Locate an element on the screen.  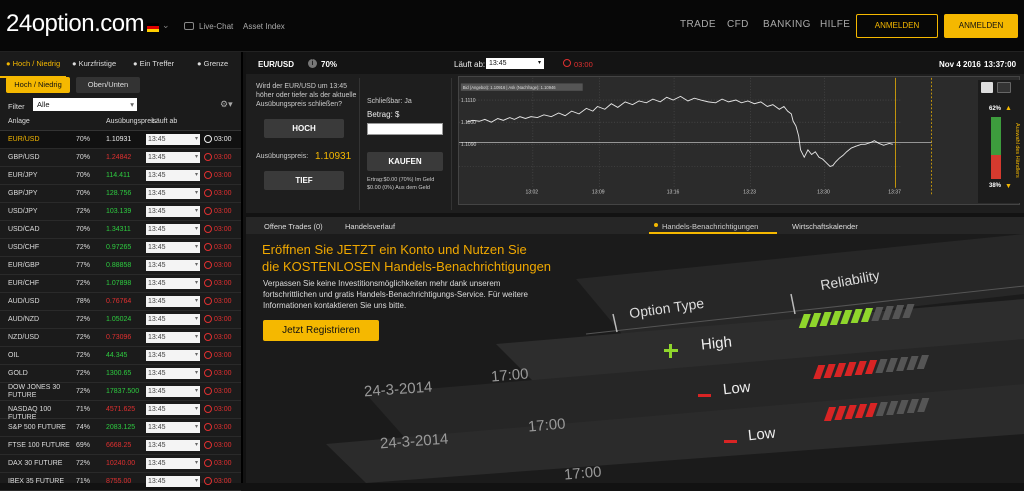
table-row: NASDAQ 100 FUTURE 71% 4571.625 13:45 ▾ 03:00 is located at coordinates (120, 411).